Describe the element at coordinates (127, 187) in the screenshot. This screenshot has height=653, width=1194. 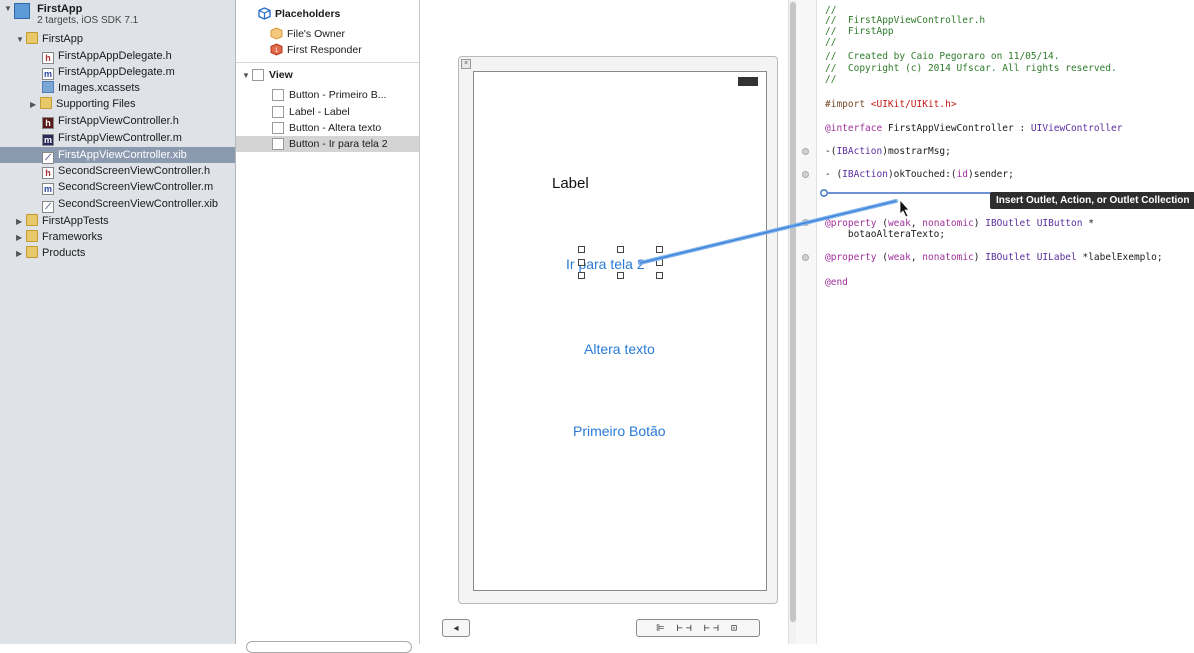
I see `nav-item-secondscreen-m: m SecondScreenViewController.m` at that location.